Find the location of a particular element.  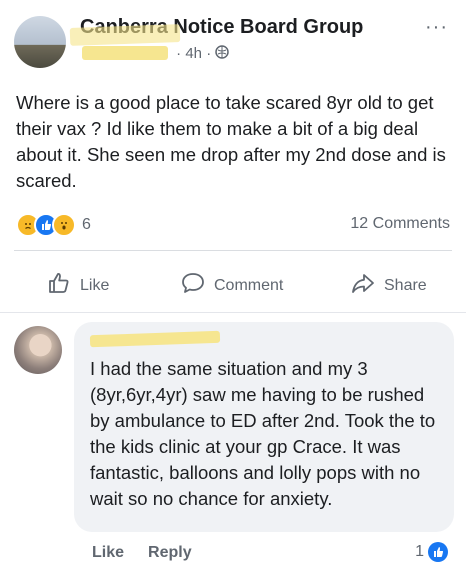

comments-count: 12 Comments is located at coordinates (400, 224).